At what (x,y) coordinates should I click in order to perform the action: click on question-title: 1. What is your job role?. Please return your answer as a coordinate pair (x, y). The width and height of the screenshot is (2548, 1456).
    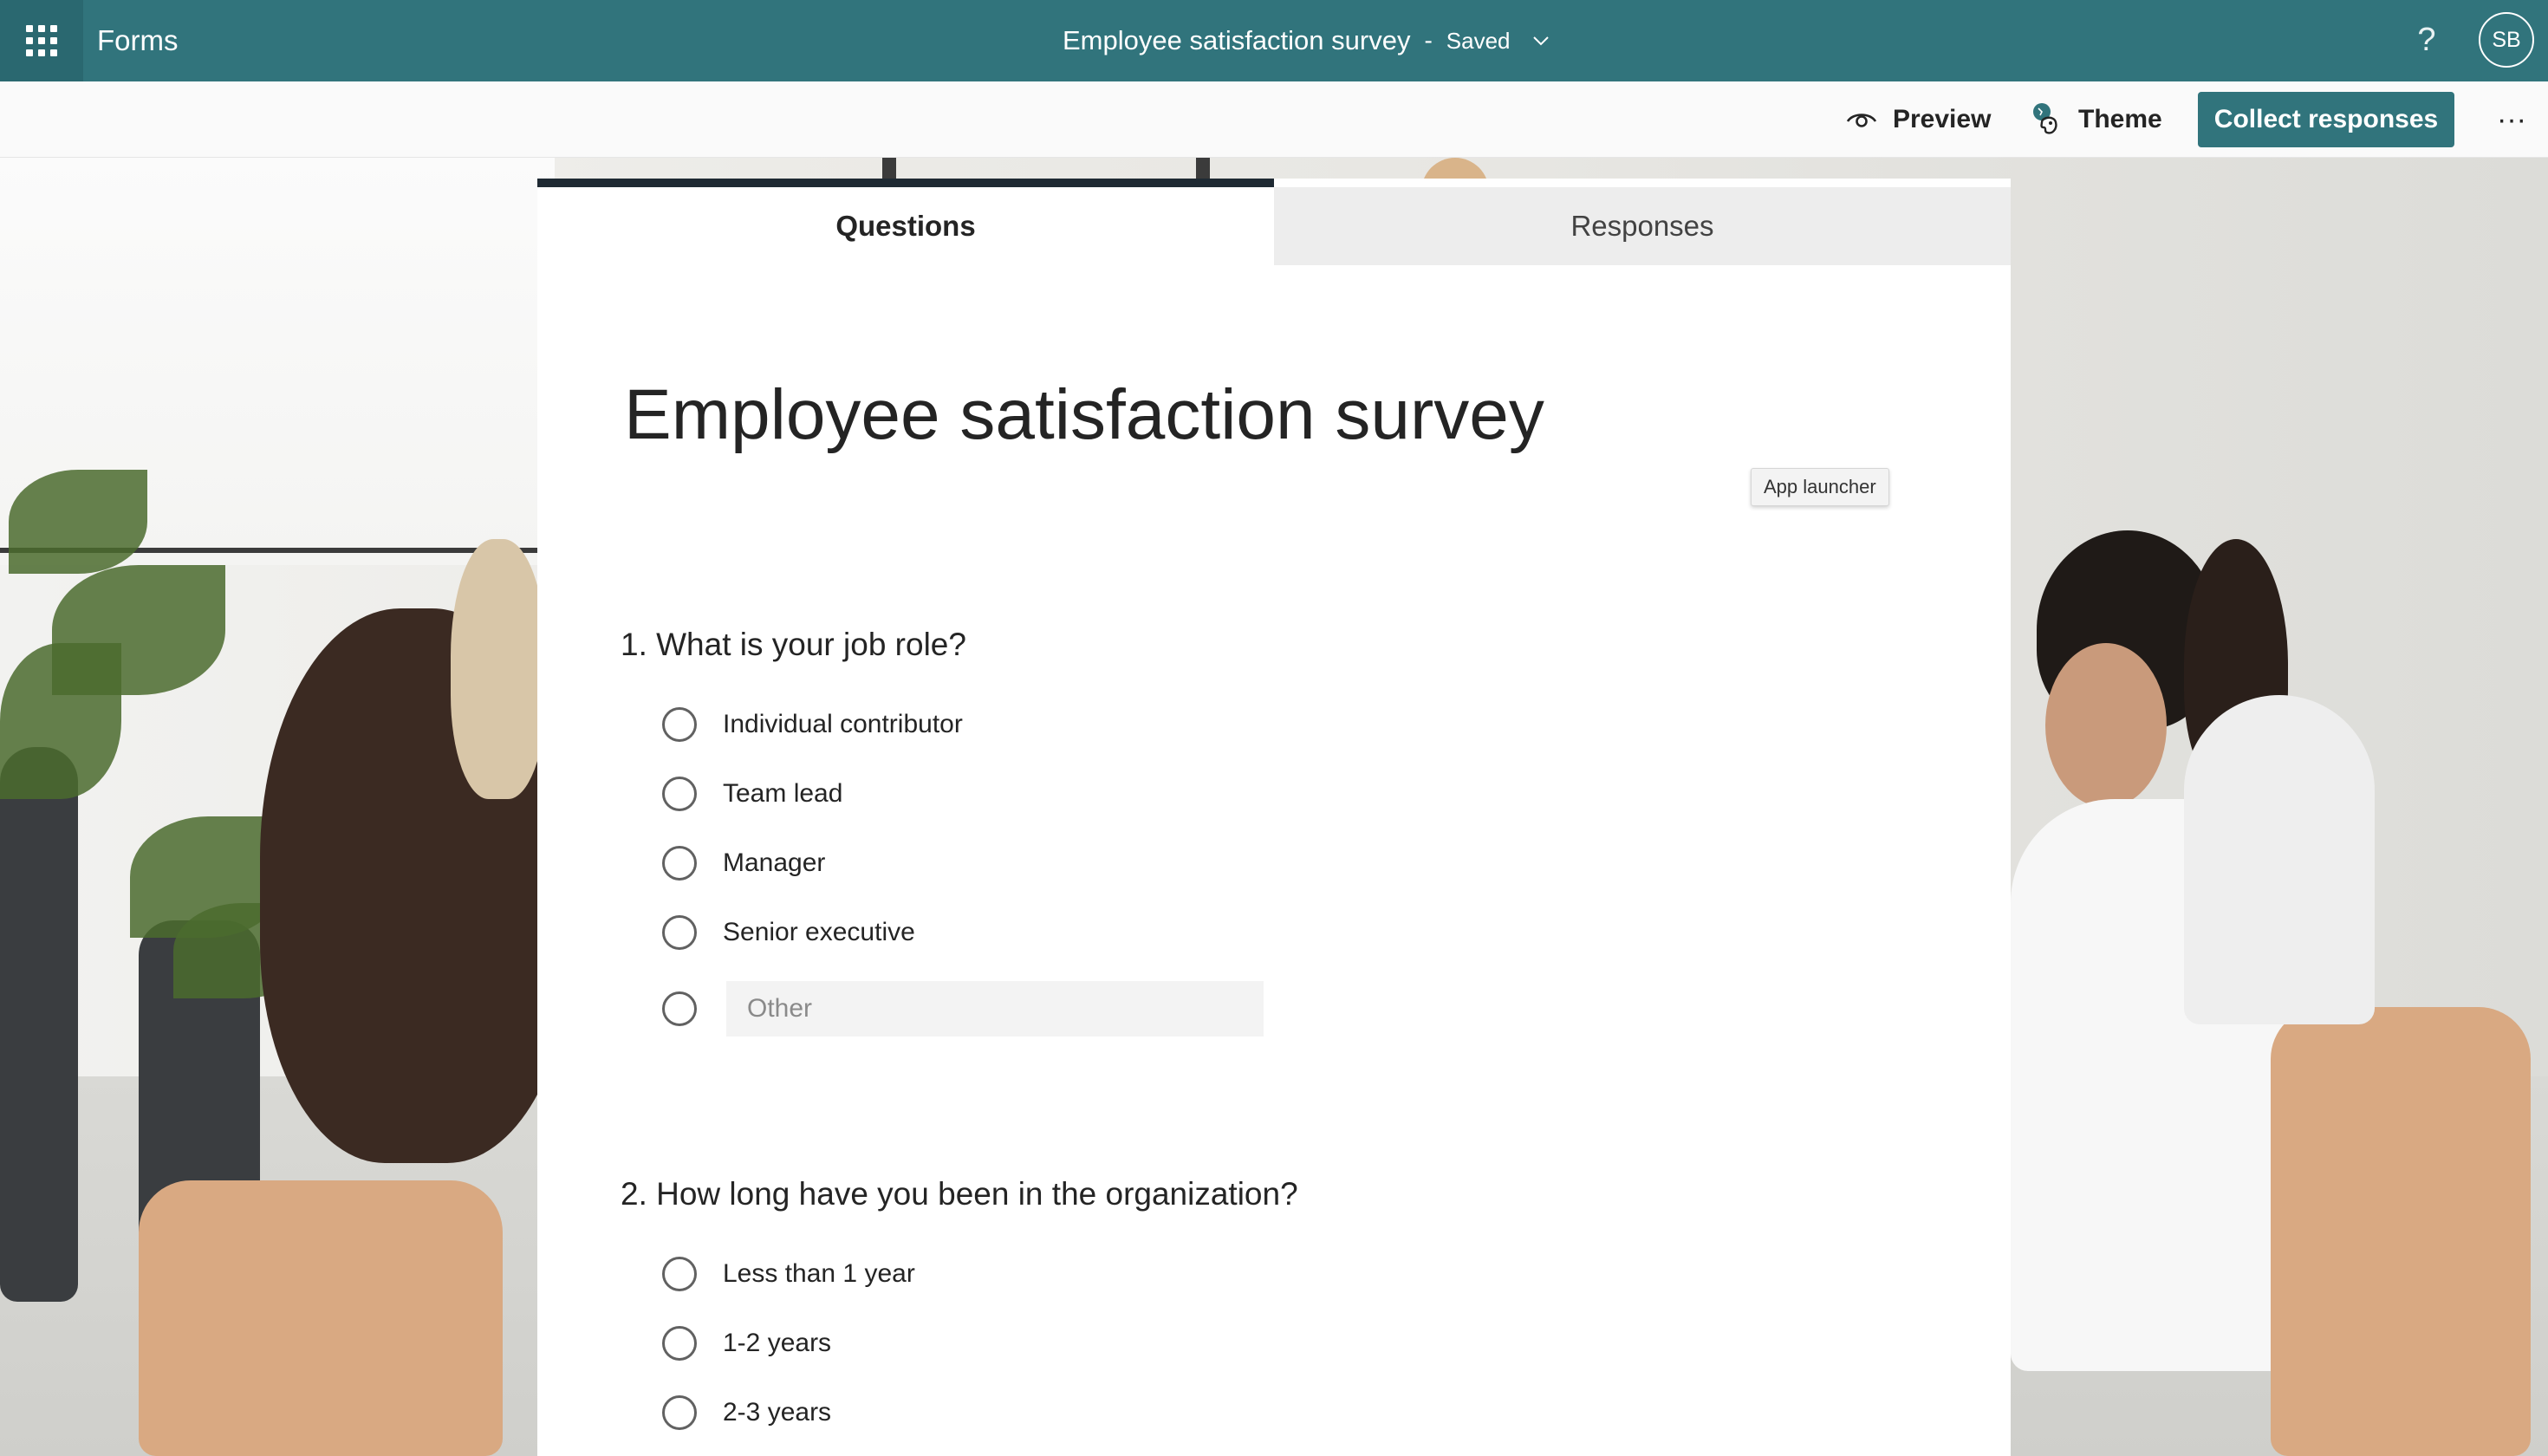
    Looking at the image, I should click on (793, 644).